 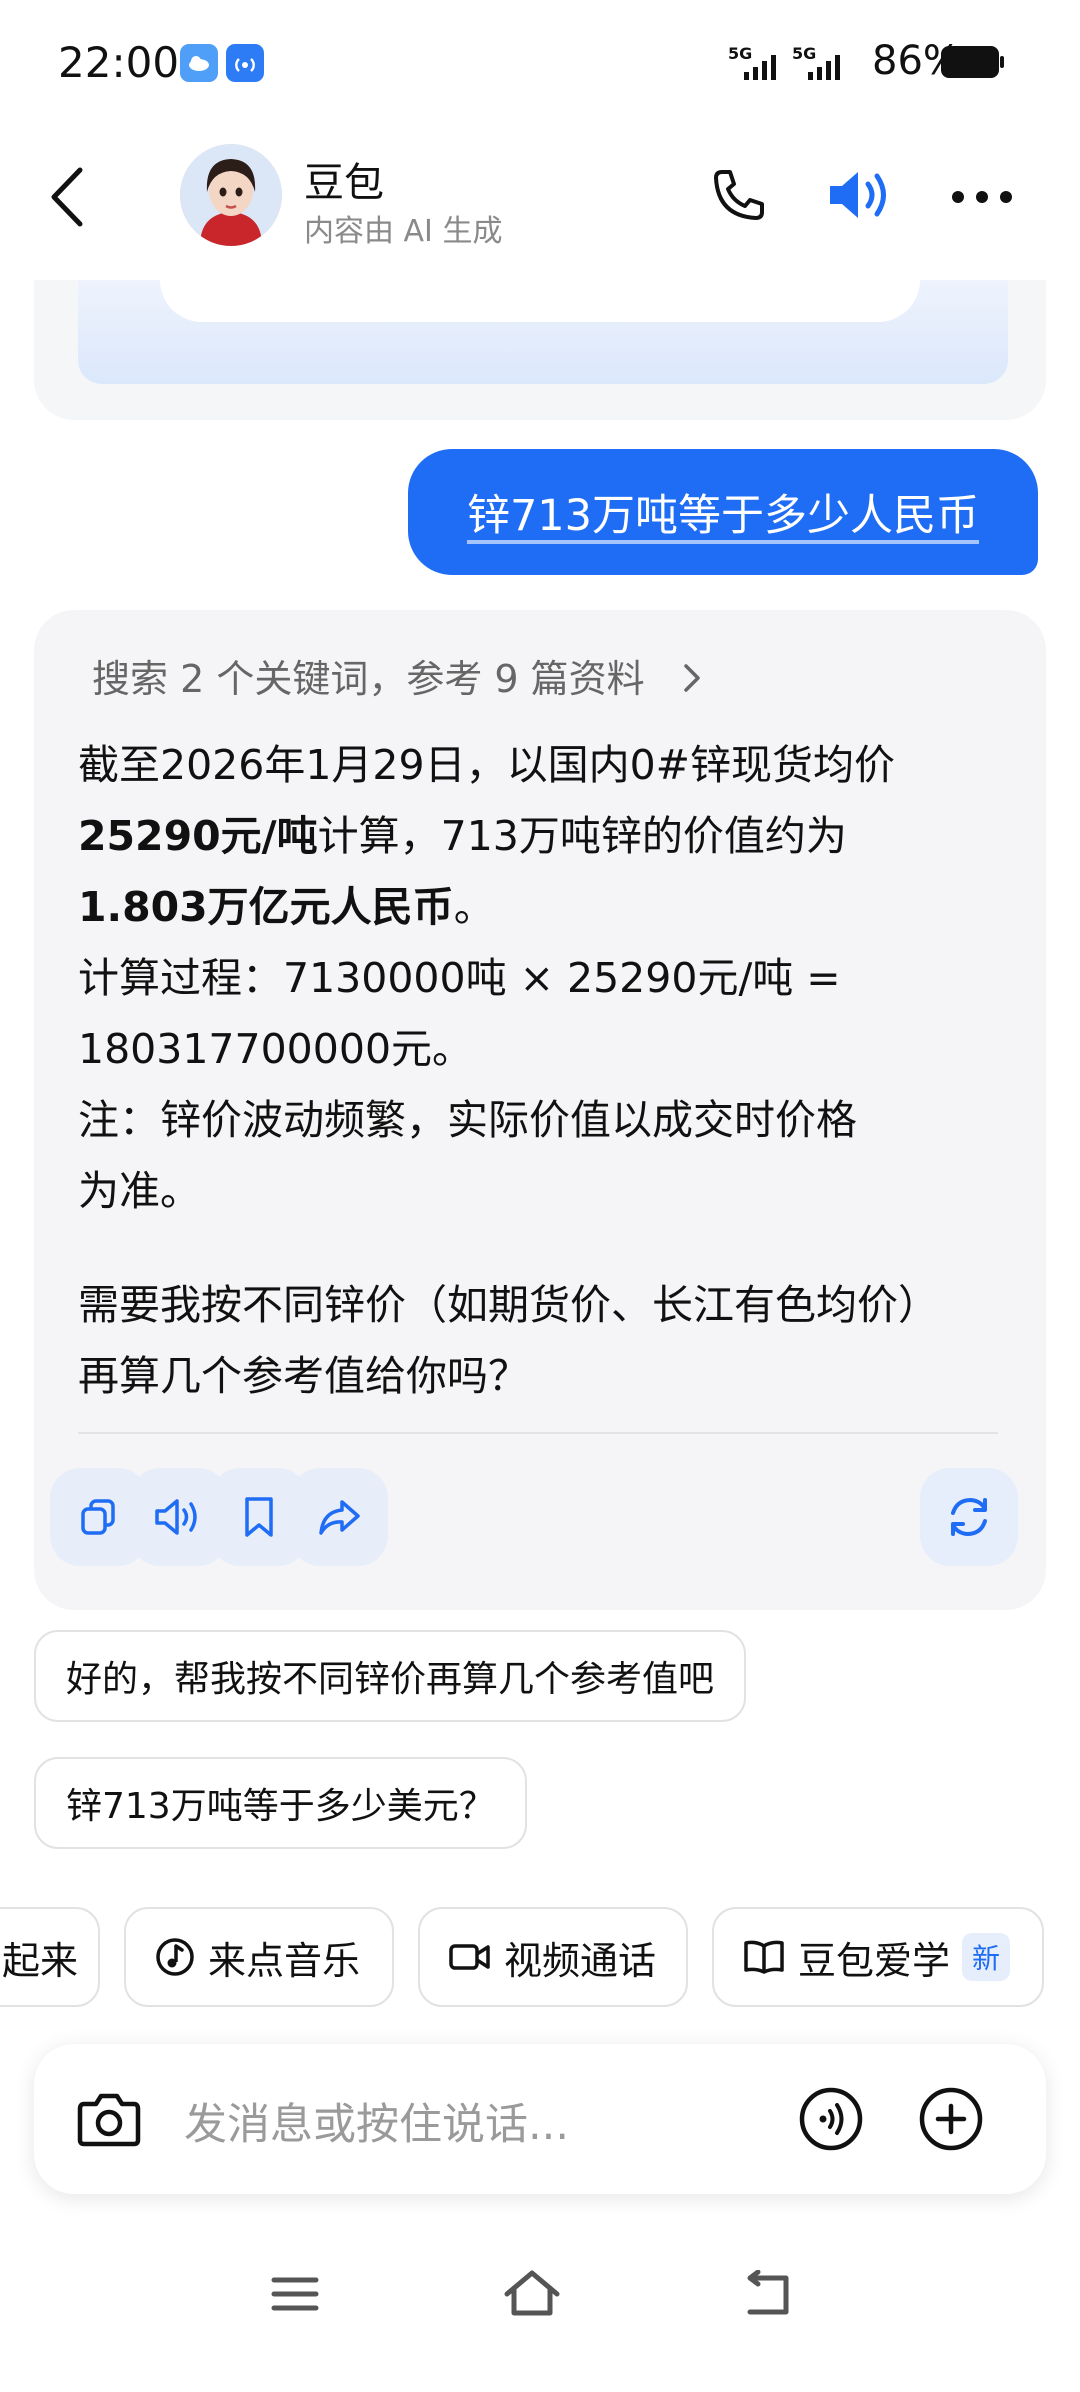 What do you see at coordinates (266, 907) in the screenshot?
I see `total-value-bold: 1.803万亿元人民币` at bounding box center [266, 907].